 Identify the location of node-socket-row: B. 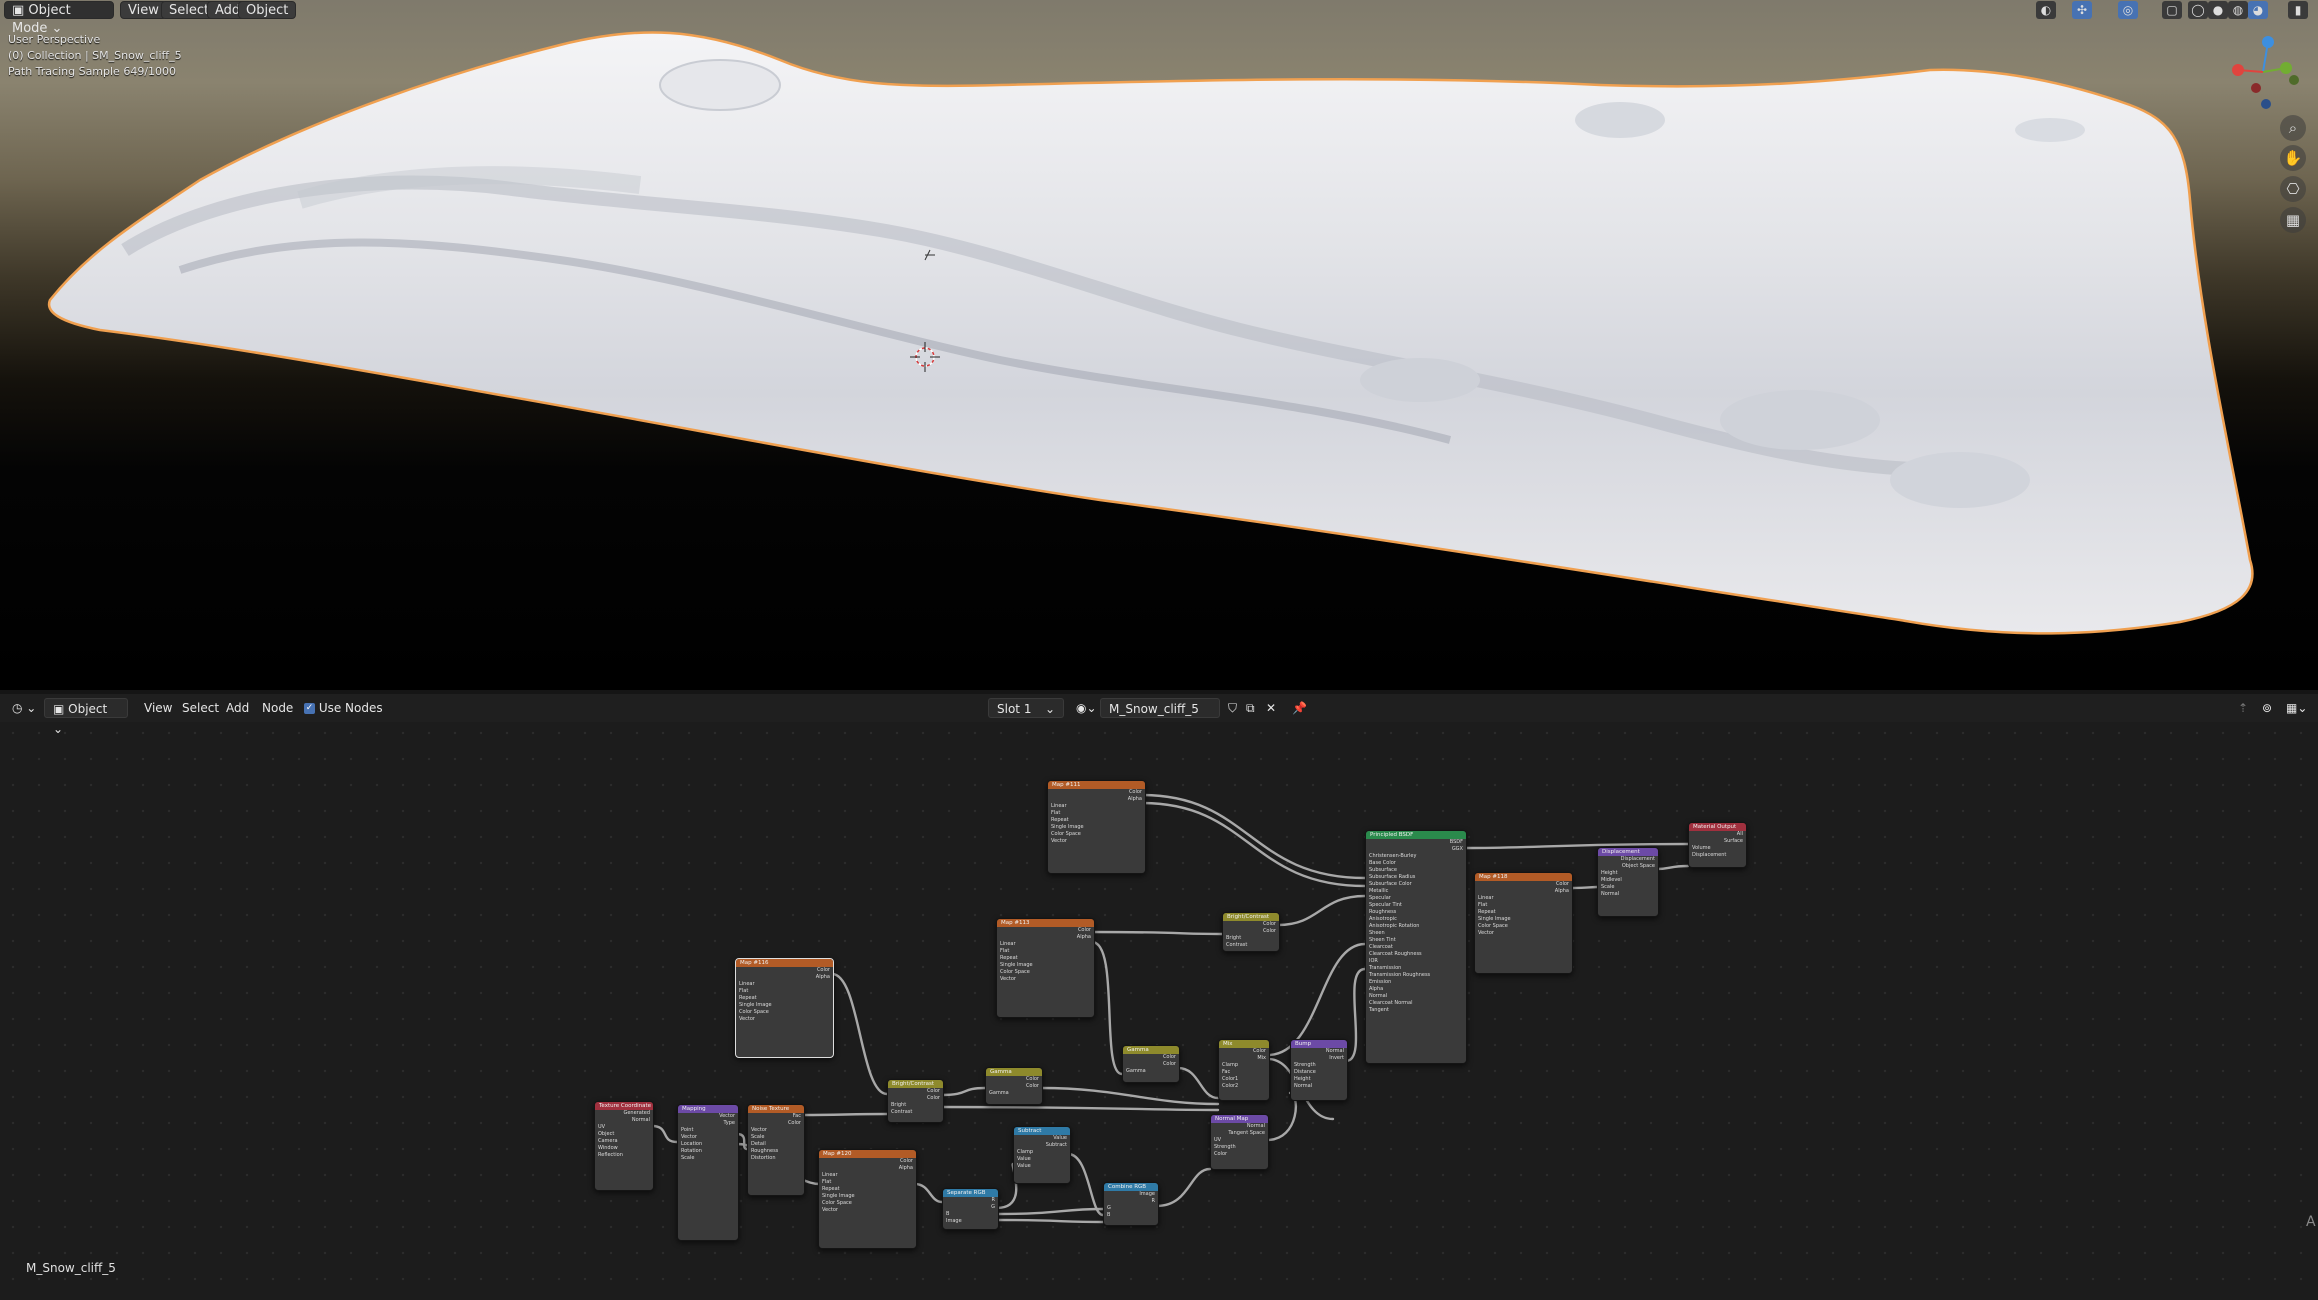
(970, 1214).